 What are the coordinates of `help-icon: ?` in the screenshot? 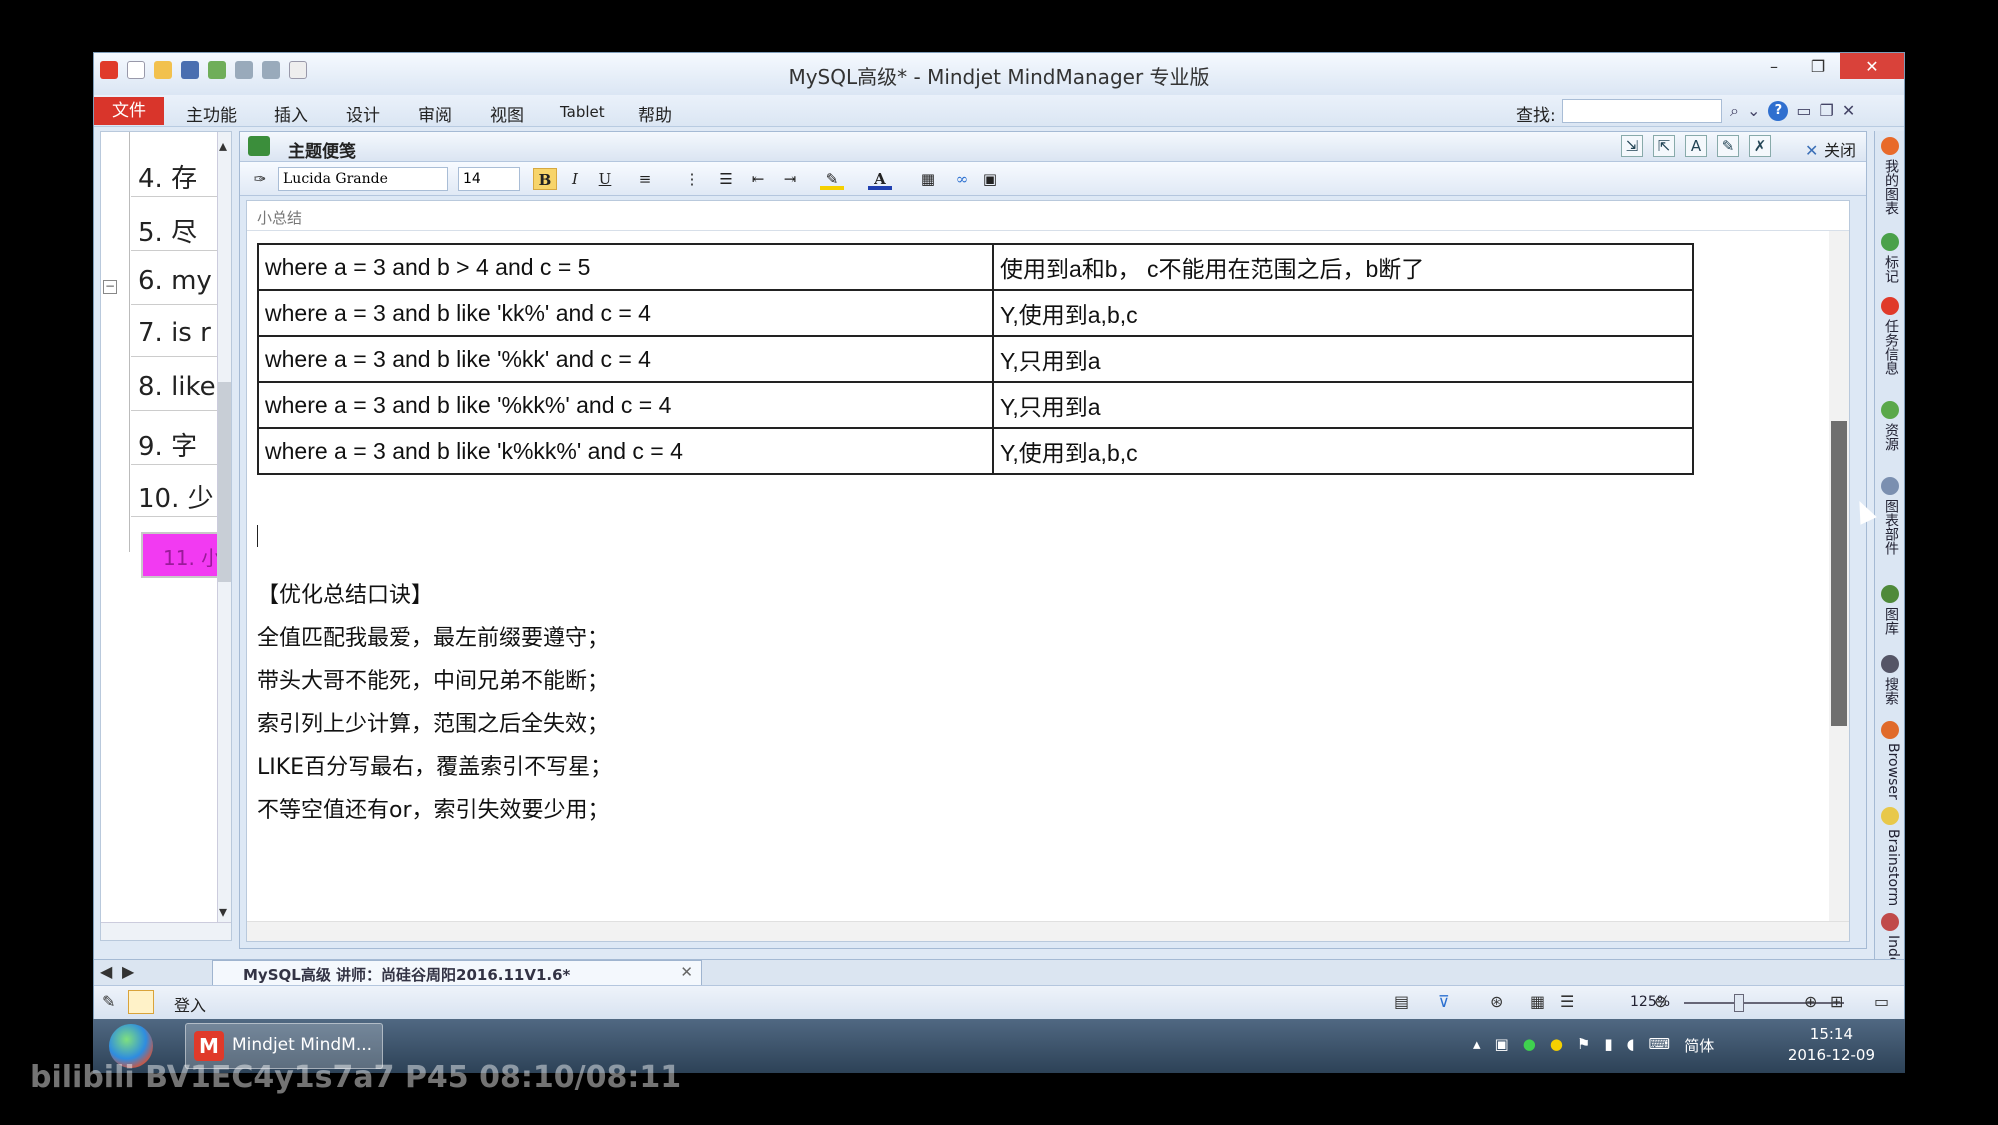 It's located at (1778, 111).